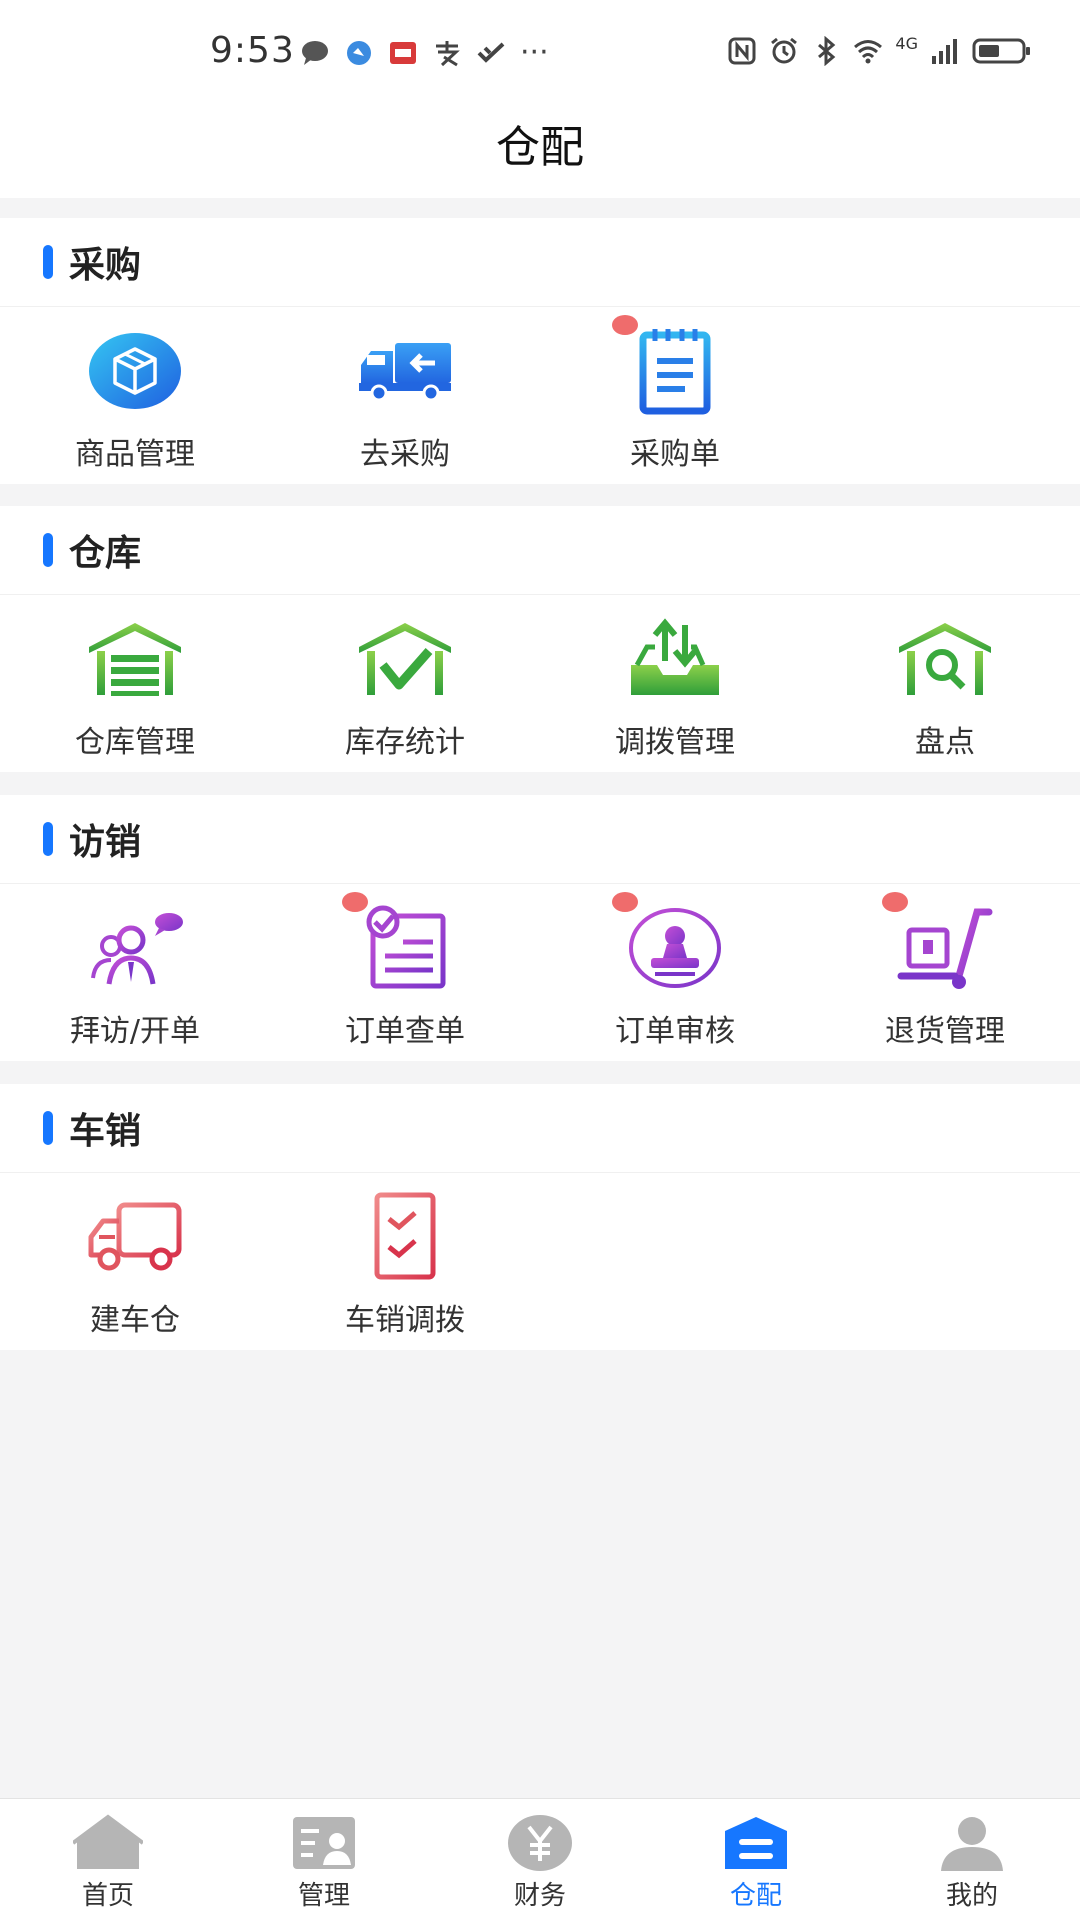 This screenshot has height=1921, width=1080. I want to click on menu-item-label: 车销调拨, so click(405, 1320).